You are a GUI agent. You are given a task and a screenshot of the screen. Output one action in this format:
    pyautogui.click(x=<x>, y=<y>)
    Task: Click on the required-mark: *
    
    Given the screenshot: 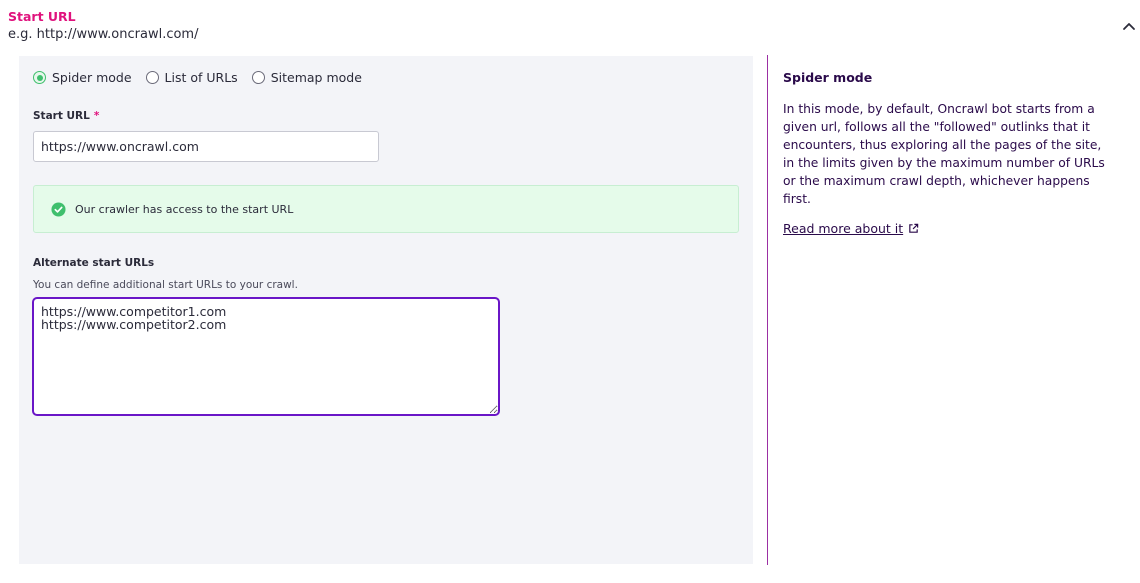 What is the action you would take?
    pyautogui.click(x=96, y=116)
    